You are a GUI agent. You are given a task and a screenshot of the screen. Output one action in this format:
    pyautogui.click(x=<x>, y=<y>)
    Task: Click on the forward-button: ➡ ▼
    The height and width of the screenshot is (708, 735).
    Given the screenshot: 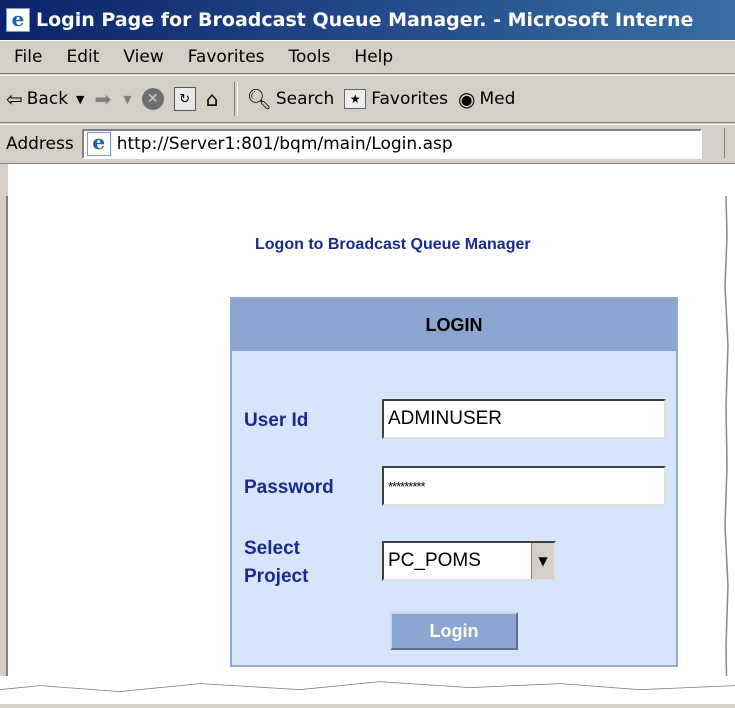 What is the action you would take?
    pyautogui.click(x=113, y=99)
    